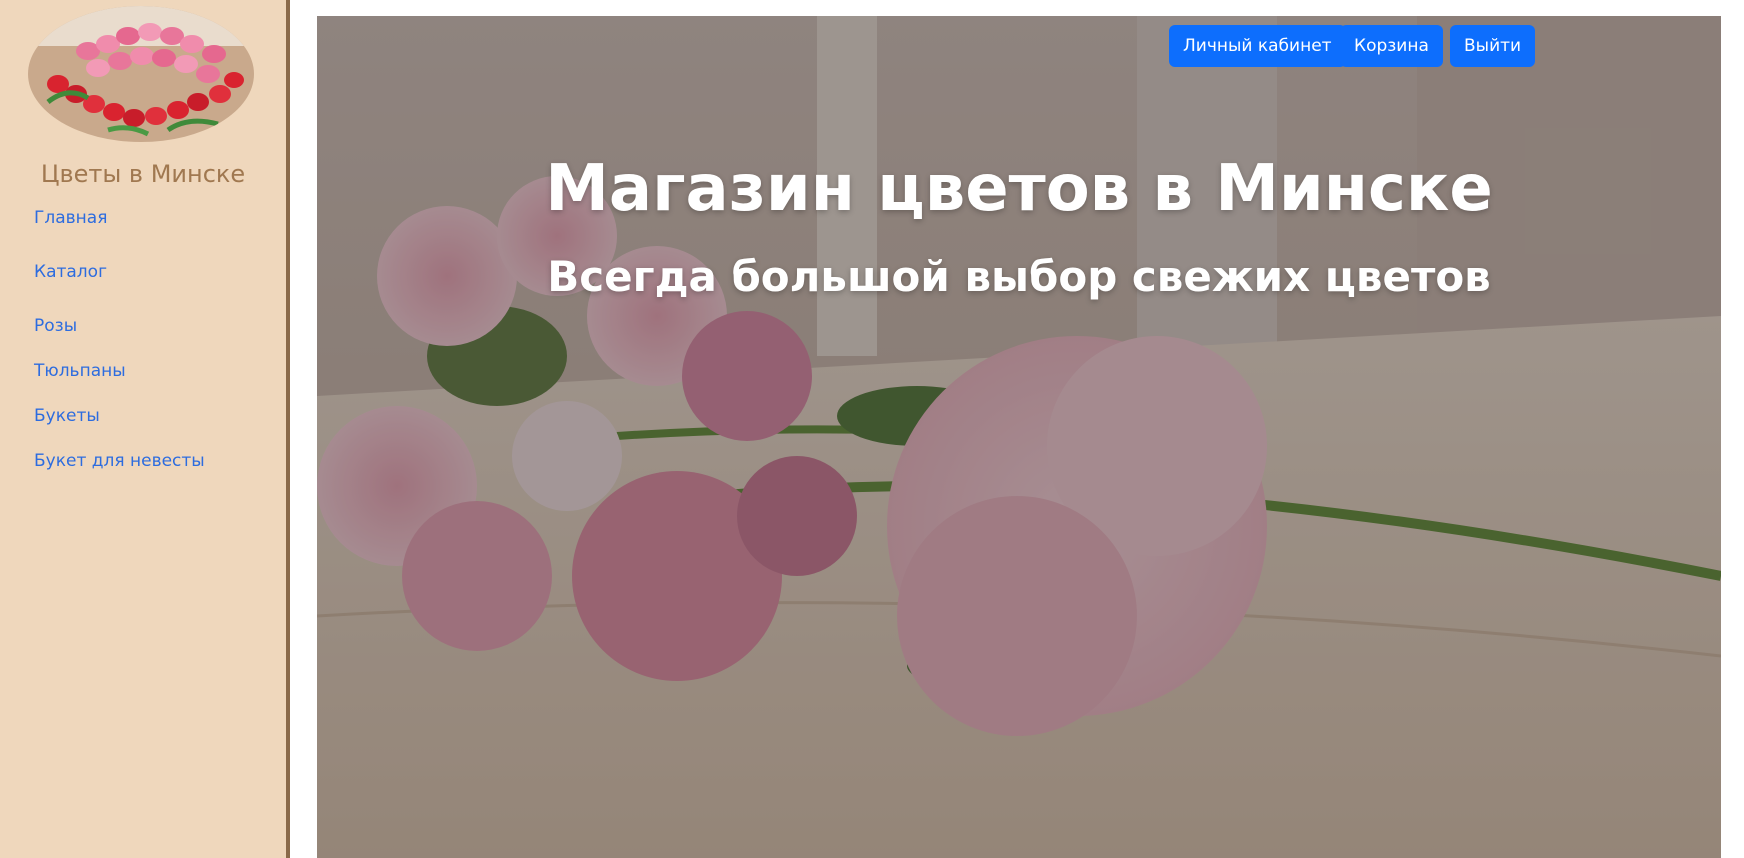 Image resolution: width=1744 pixels, height=858 pixels. What do you see at coordinates (1019, 189) in the screenshot?
I see `hero-title: Магазин цветов в Минске` at bounding box center [1019, 189].